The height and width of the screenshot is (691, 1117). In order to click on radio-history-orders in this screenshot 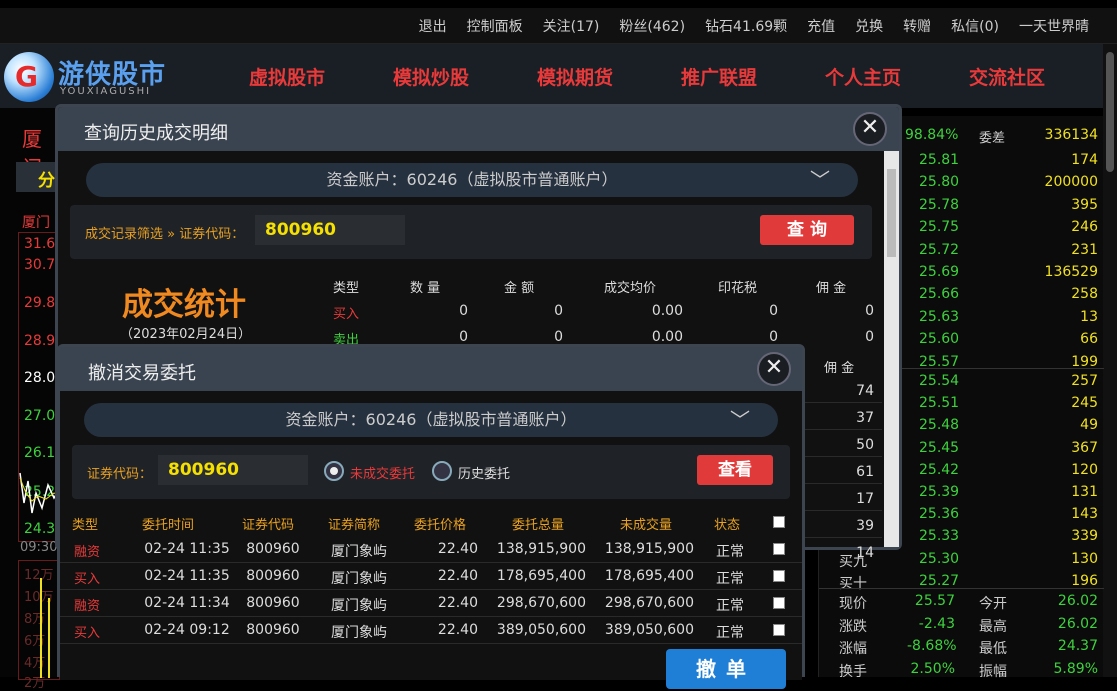, I will do `click(442, 471)`.